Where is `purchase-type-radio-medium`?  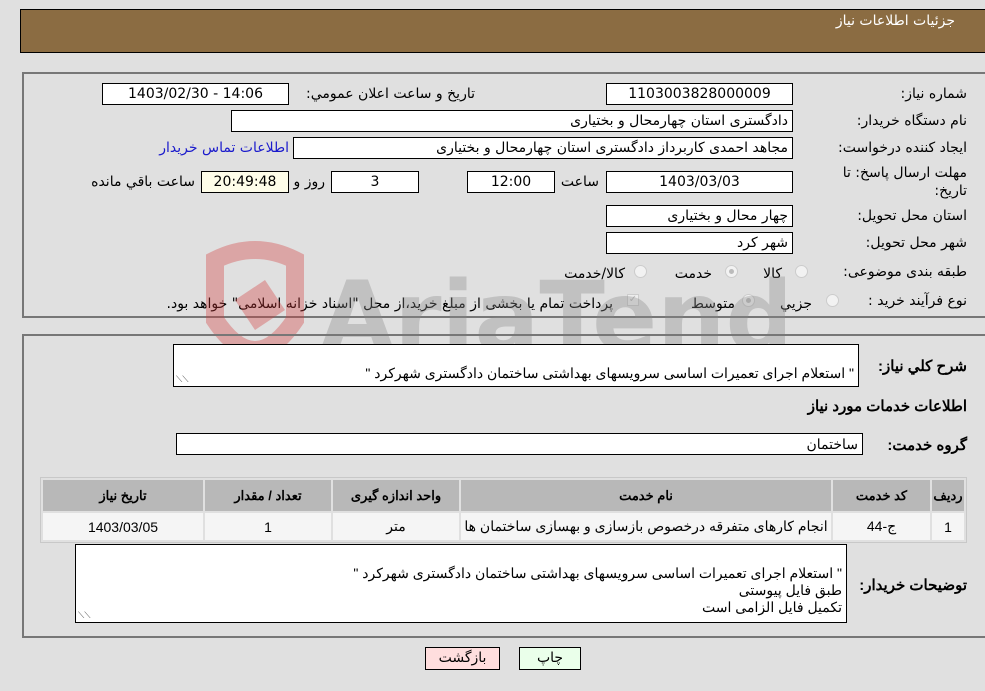 purchase-type-radio-medium is located at coordinates (748, 300).